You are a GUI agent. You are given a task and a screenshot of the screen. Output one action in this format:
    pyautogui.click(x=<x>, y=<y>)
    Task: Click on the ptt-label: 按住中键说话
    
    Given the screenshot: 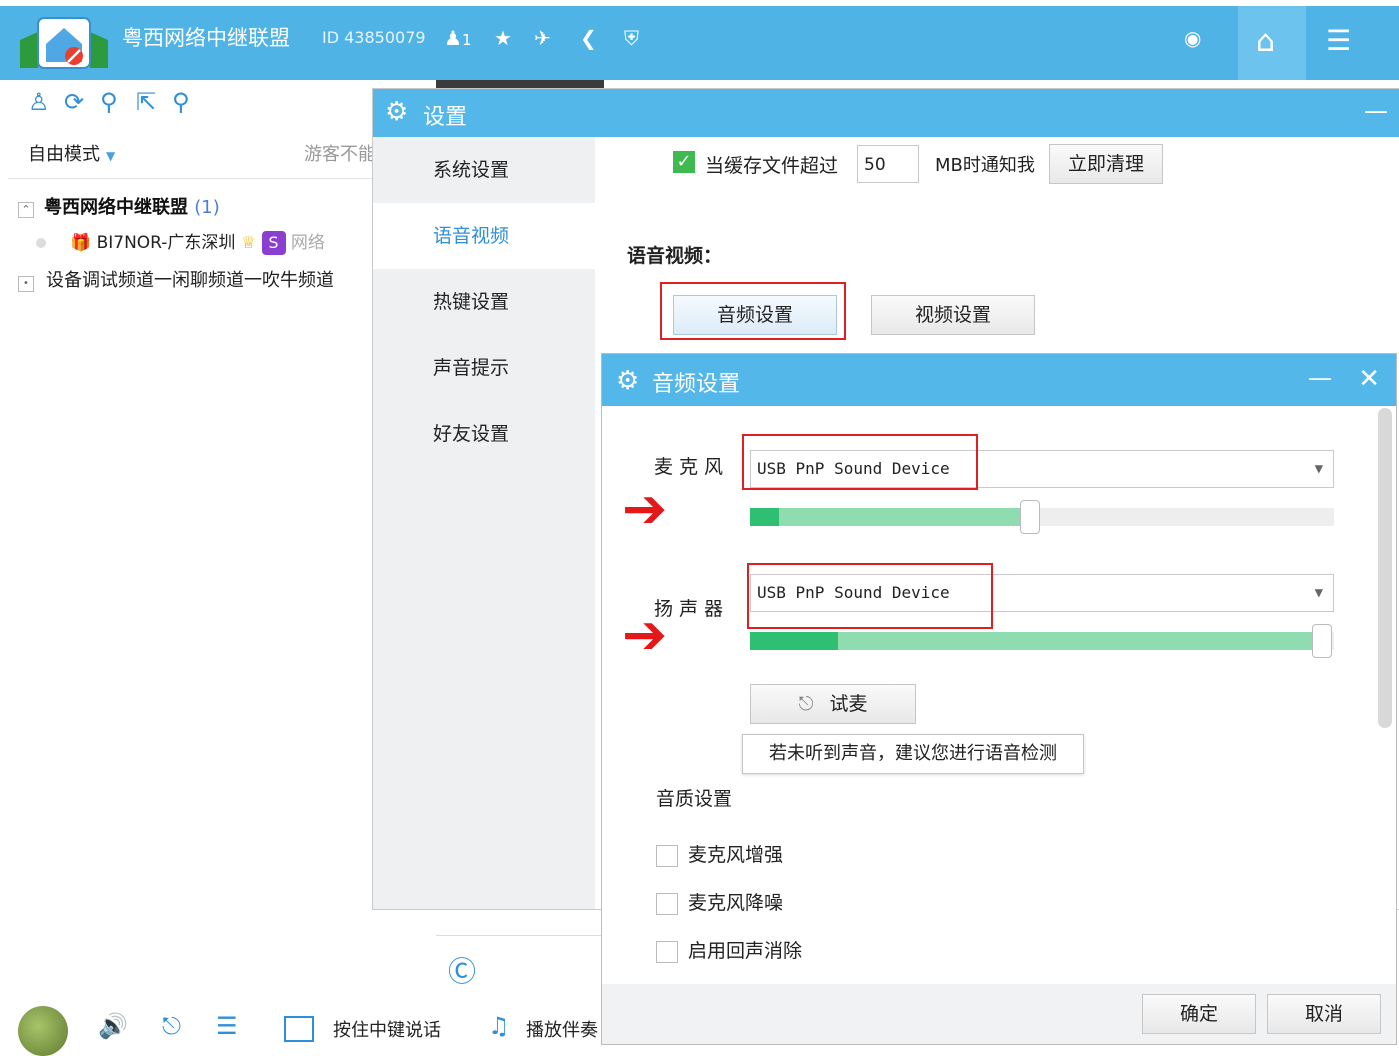 What is the action you would take?
    pyautogui.click(x=387, y=1030)
    